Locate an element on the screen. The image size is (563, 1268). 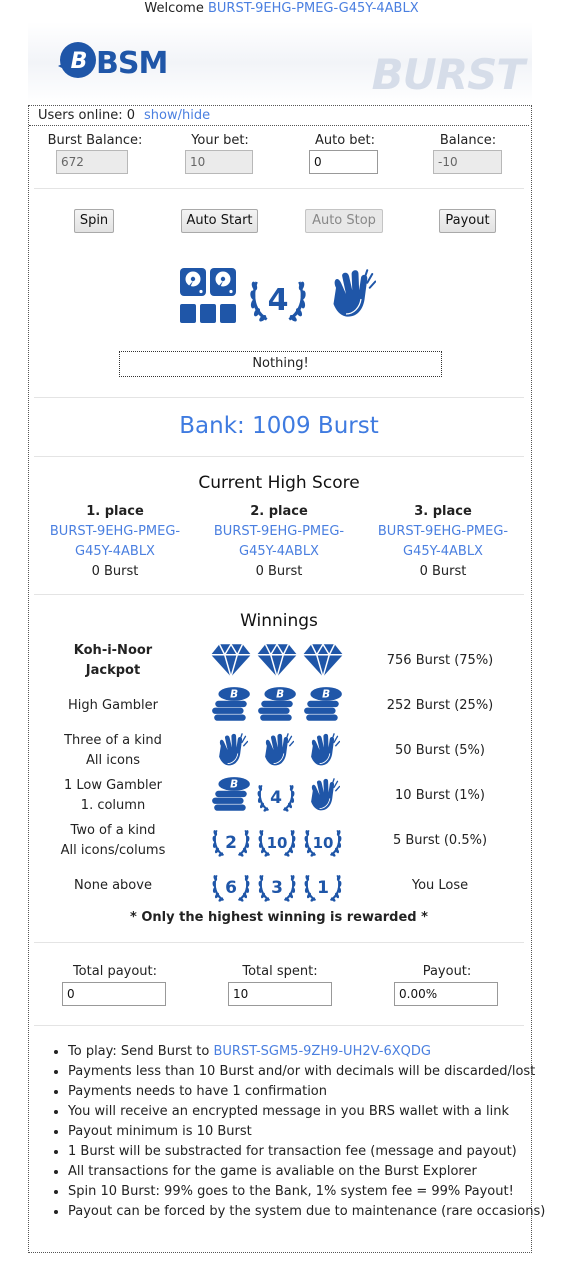
winning-value: You Lose is located at coordinates (440, 885).